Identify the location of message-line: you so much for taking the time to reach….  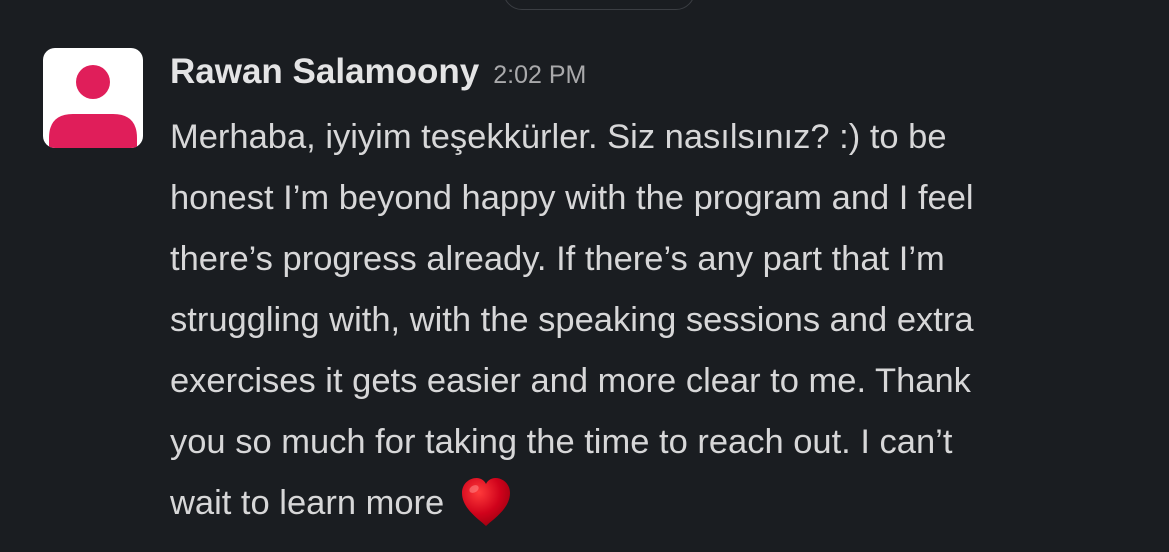
(561, 442).